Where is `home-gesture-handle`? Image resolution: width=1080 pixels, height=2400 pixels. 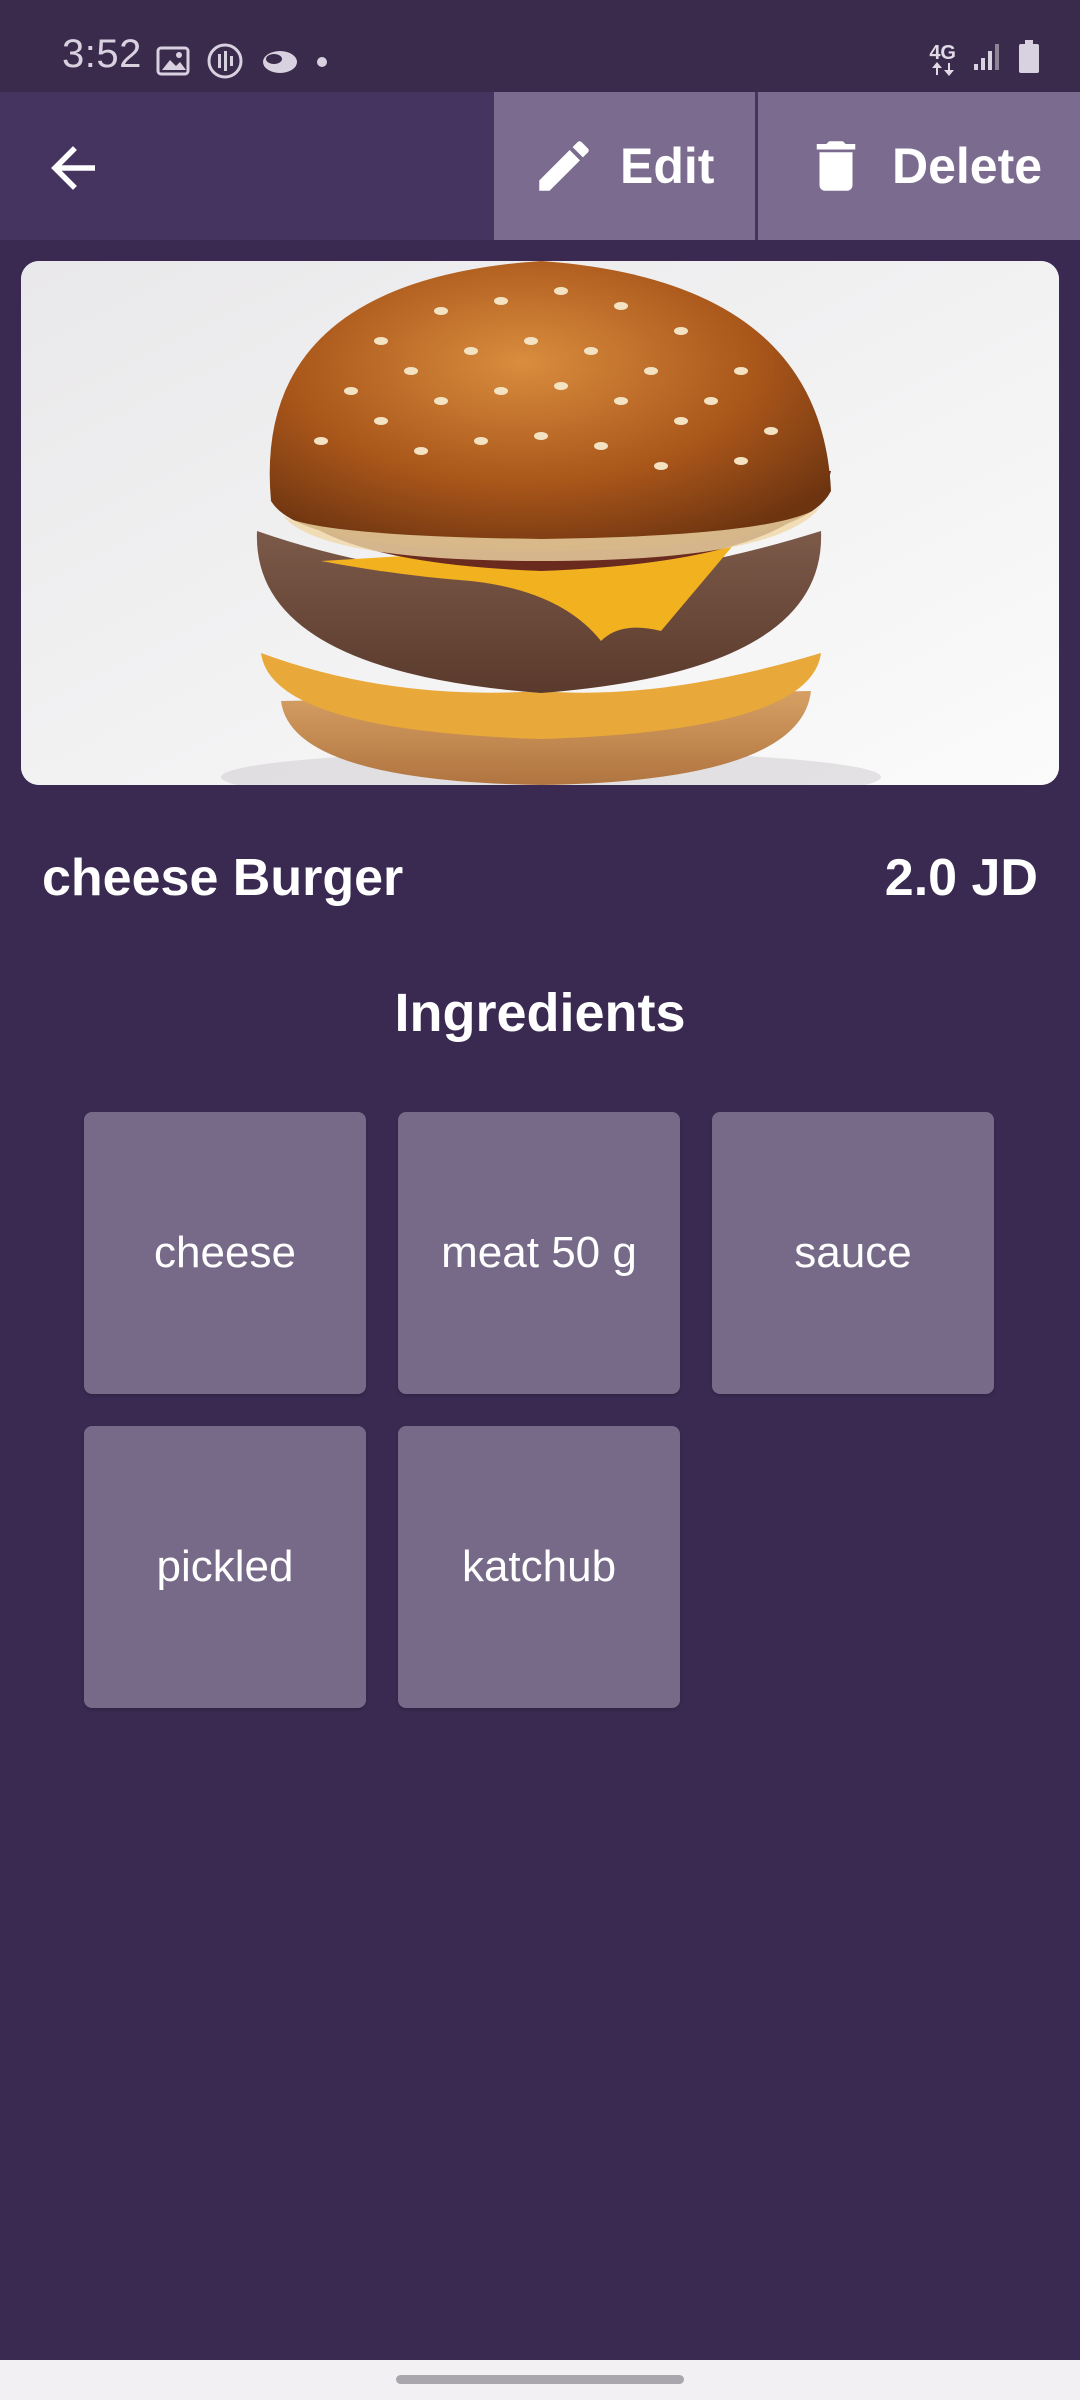 home-gesture-handle is located at coordinates (540, 2379).